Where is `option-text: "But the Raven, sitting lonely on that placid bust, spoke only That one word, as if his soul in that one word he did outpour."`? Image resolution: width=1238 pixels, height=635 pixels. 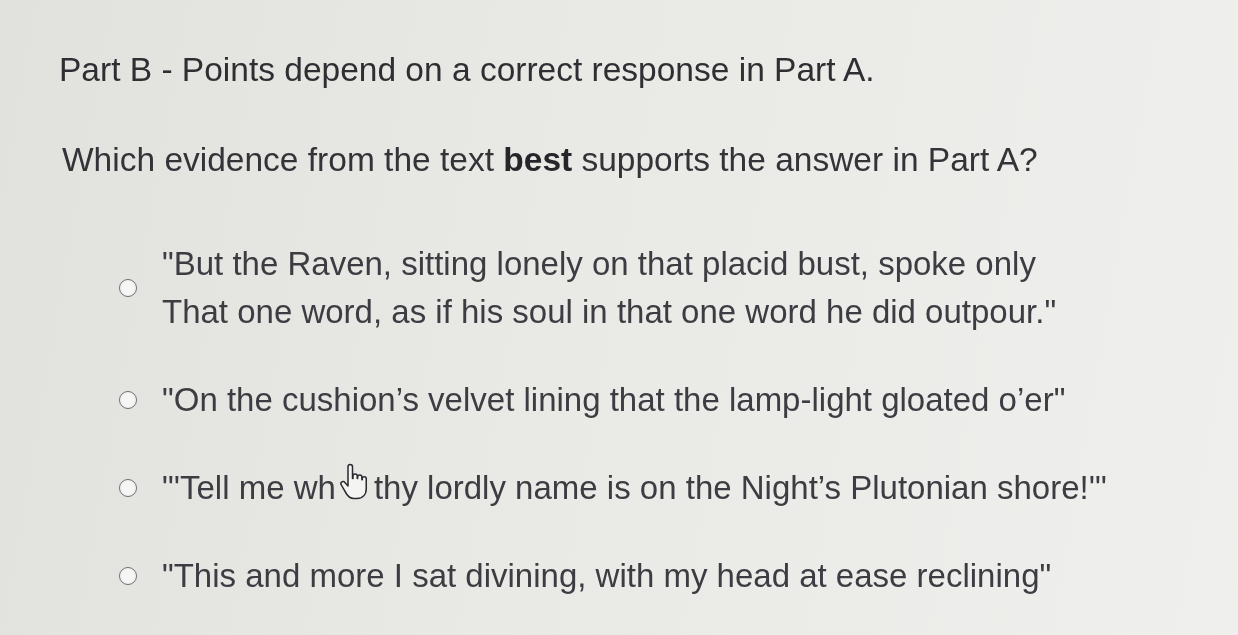 option-text: "But the Raven, sitting lonely on that placid bust, spoke only That one word, as if his soul in that one word he did outpour." is located at coordinates (609, 288).